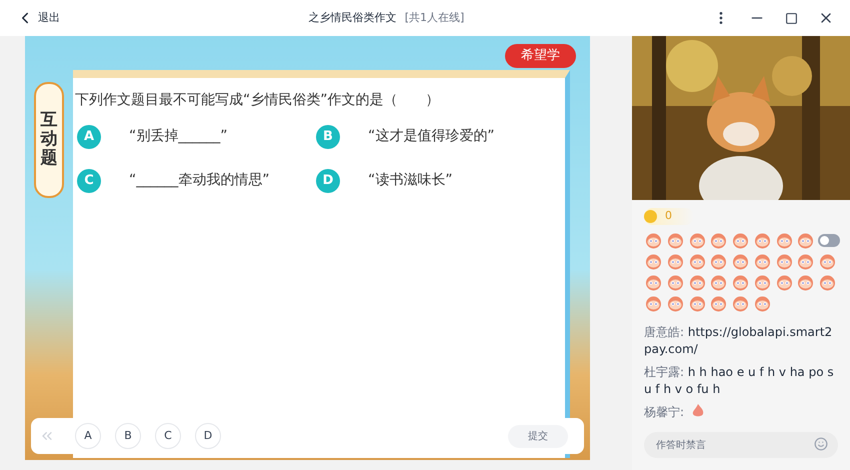 The width and height of the screenshot is (850, 470). Describe the element at coordinates (434, 18) in the screenshot. I see `online-count: [共1人在线]` at that location.